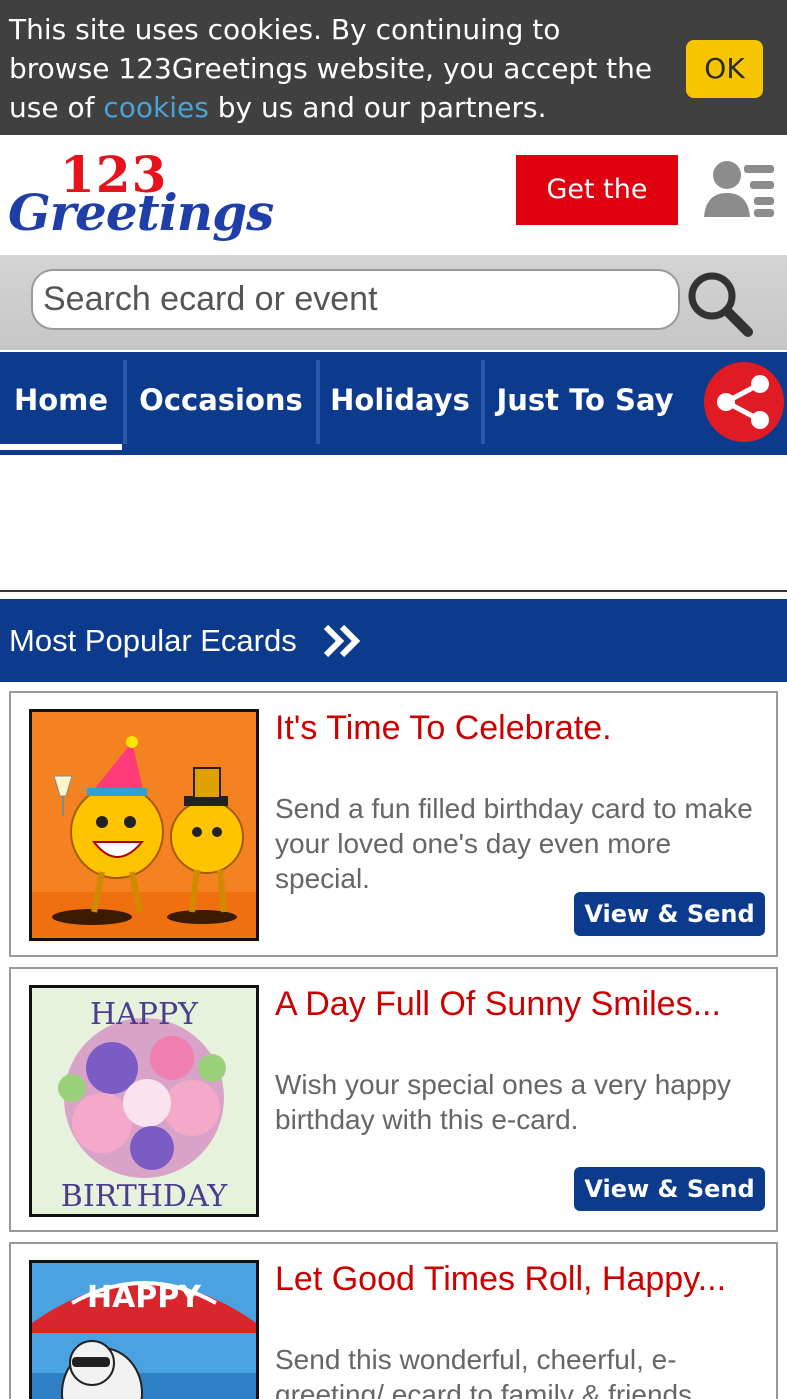 This screenshot has height=1399, width=787. I want to click on site-logo: 123 Greetings, so click(168, 195).